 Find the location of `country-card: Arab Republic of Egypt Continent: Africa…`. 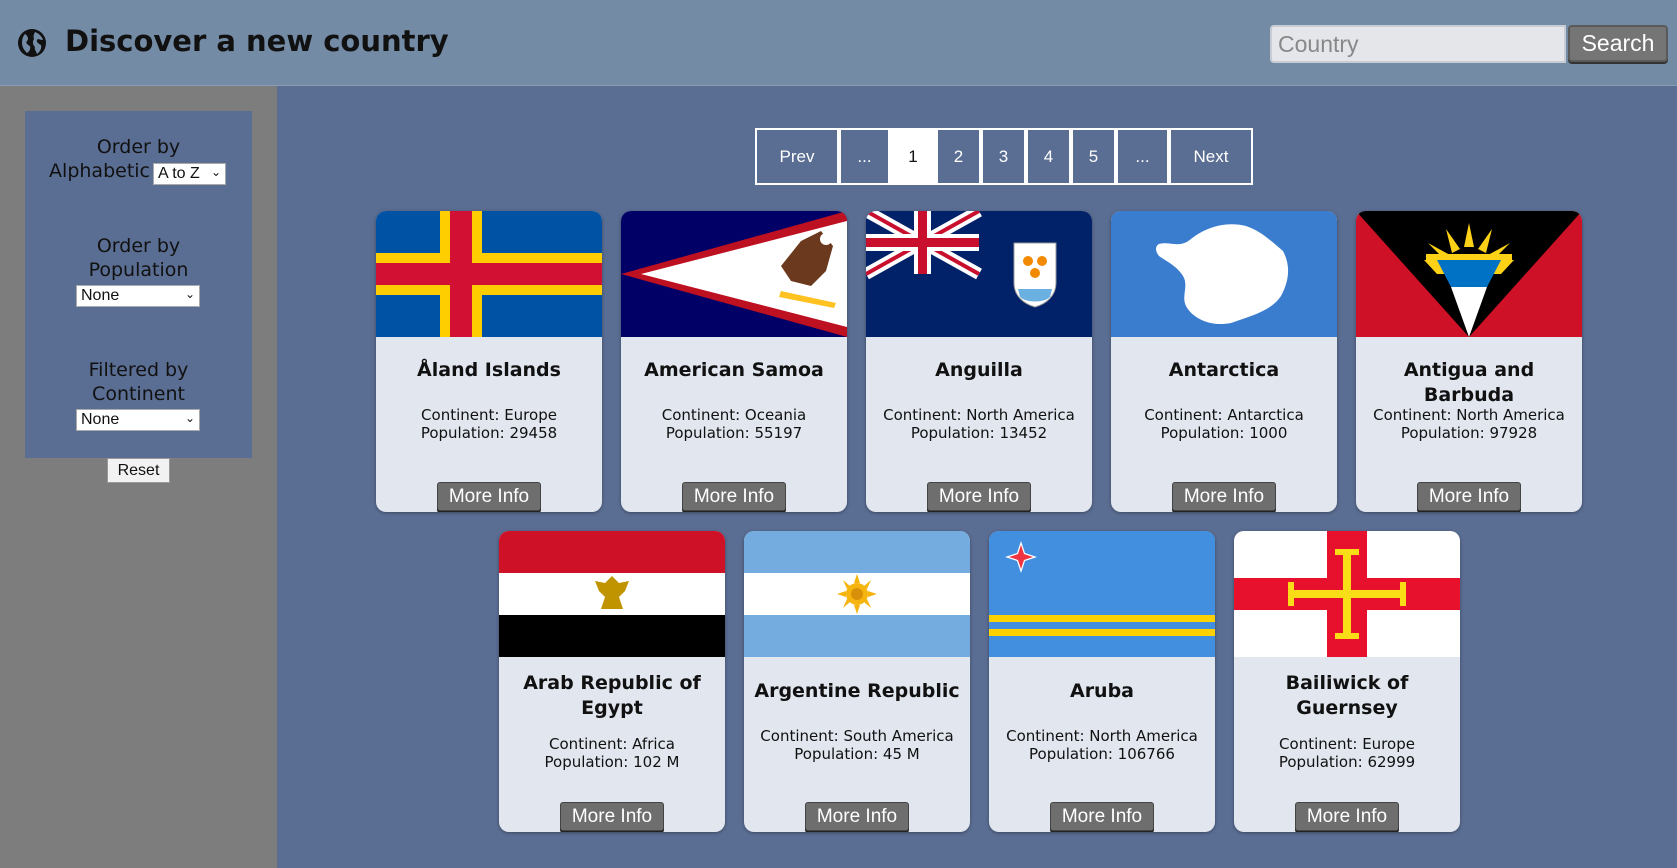

country-card: Arab Republic of Egypt Continent: Africa… is located at coordinates (612, 681).